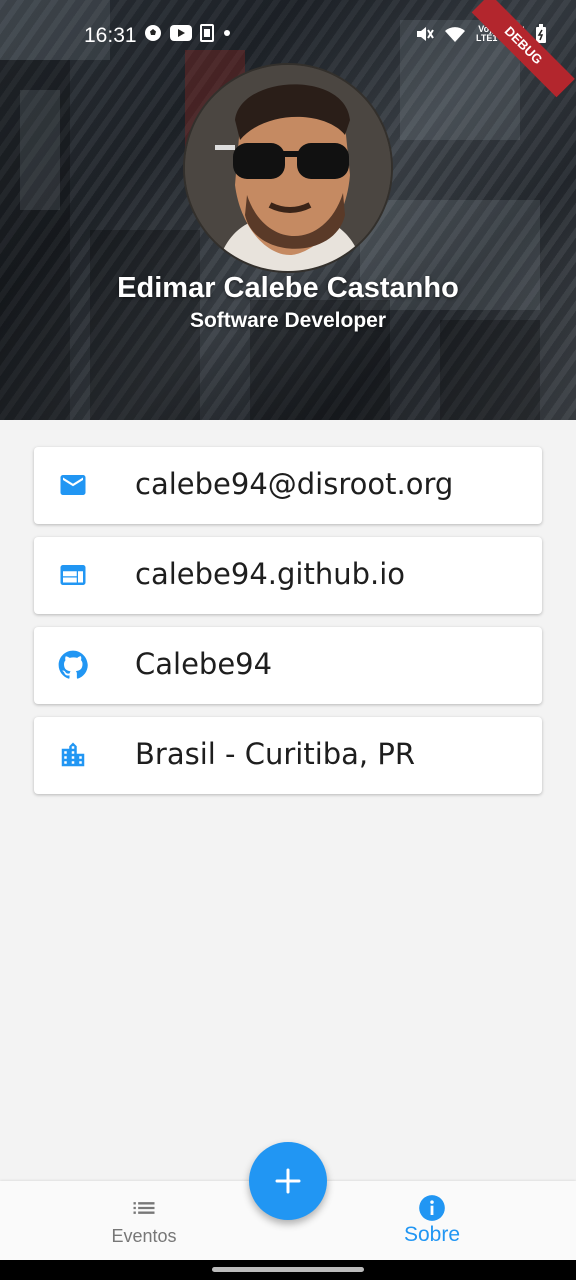 The image size is (576, 1280). I want to click on avatar-portrait, so click(288, 168).